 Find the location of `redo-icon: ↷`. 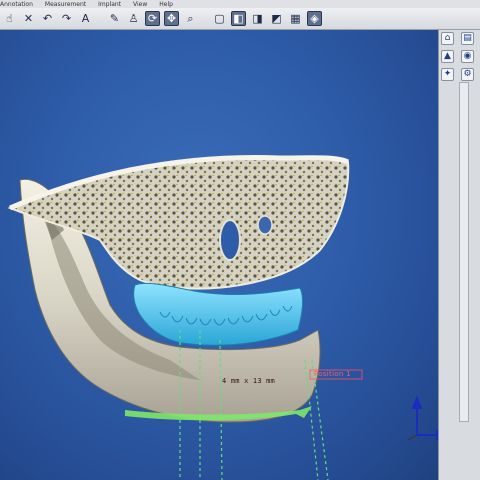

redo-icon: ↷ is located at coordinates (66, 18).